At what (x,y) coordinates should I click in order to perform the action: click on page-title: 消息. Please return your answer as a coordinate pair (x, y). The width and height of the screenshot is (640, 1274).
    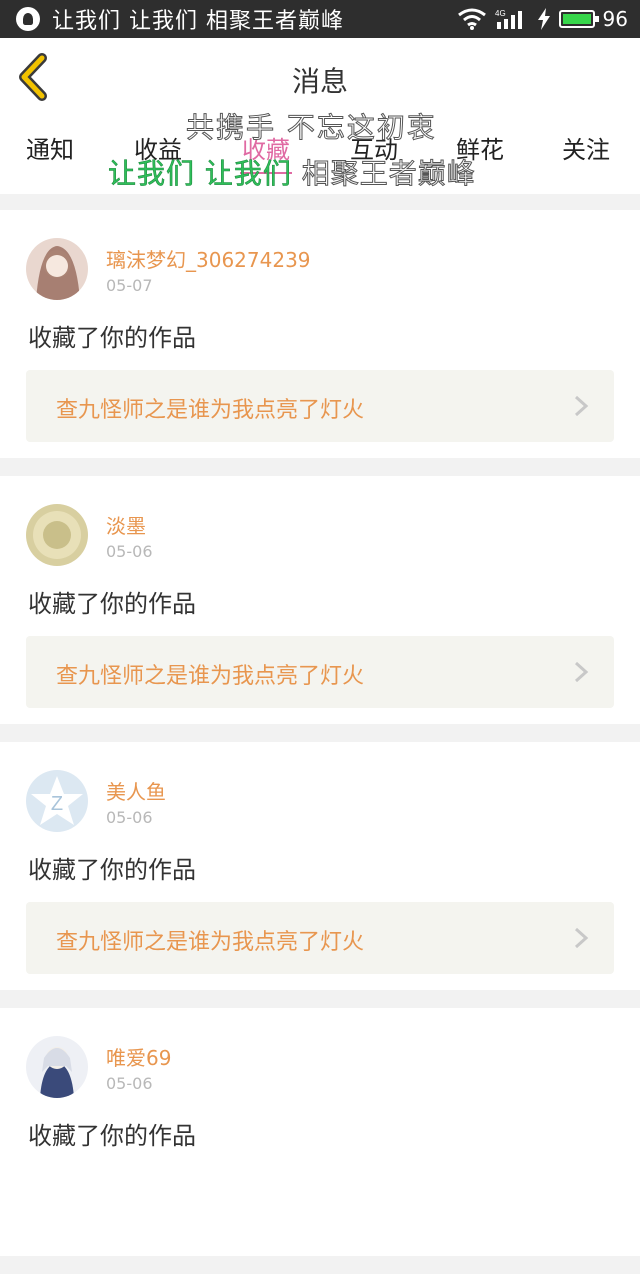
    Looking at the image, I should click on (319, 81).